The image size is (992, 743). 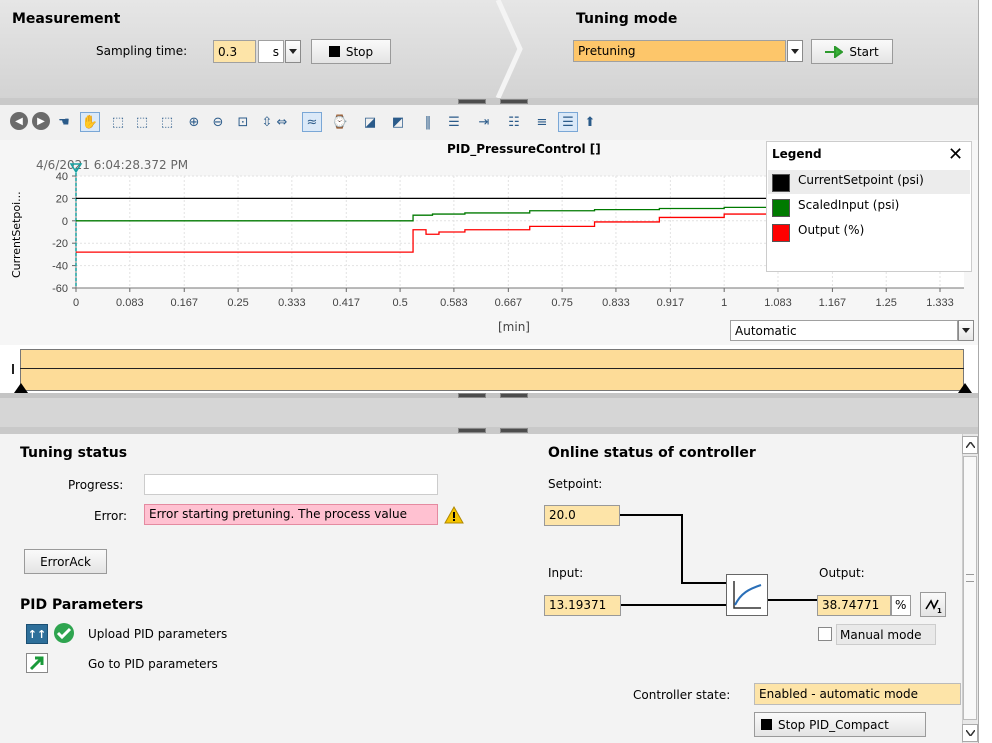 What do you see at coordinates (970, 588) in the screenshot?
I see `scroll-thumb` at bounding box center [970, 588].